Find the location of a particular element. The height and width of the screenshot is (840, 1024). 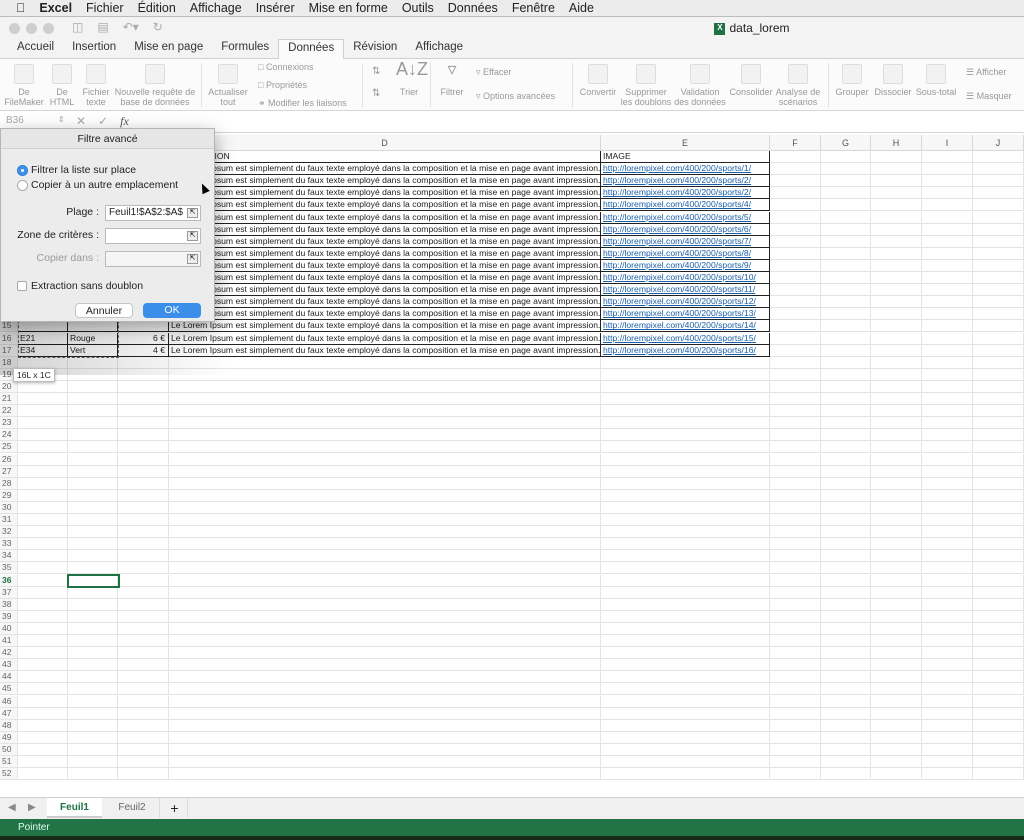

masquer-button: ☰ Masquer is located at coordinates (989, 96).